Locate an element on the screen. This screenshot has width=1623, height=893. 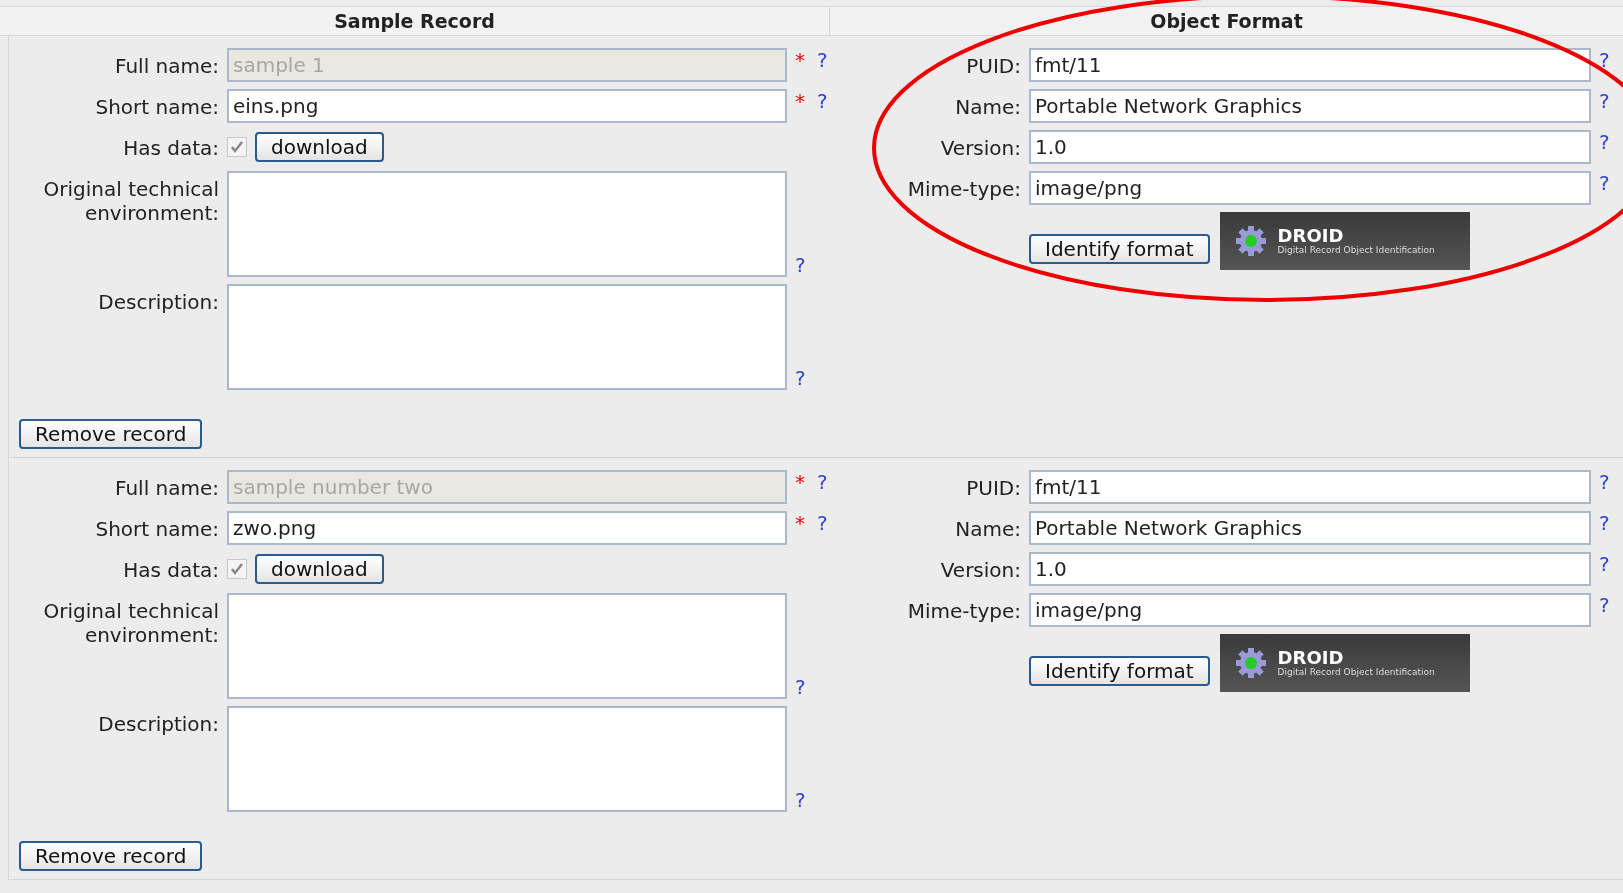
column-header: Sample Record is located at coordinates (415, 21).